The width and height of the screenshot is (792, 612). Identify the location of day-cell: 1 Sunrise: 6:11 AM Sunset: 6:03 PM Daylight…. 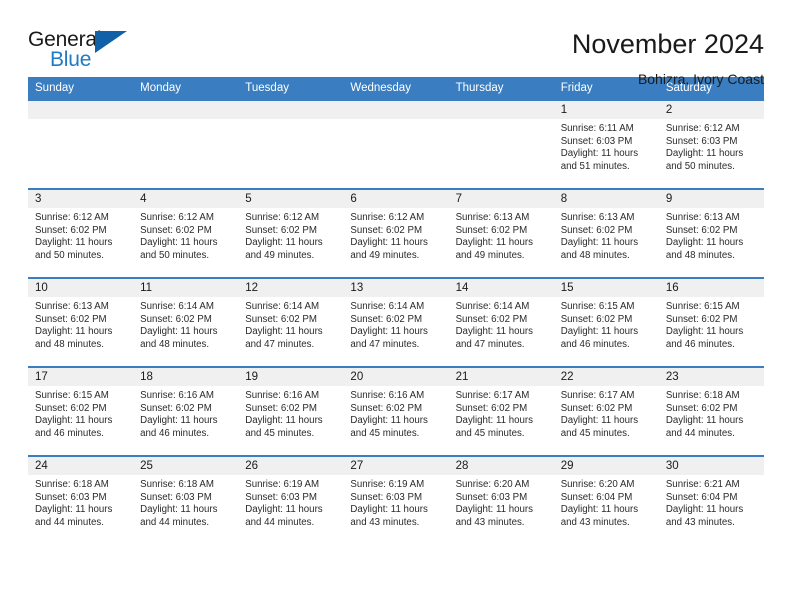
(606, 144).